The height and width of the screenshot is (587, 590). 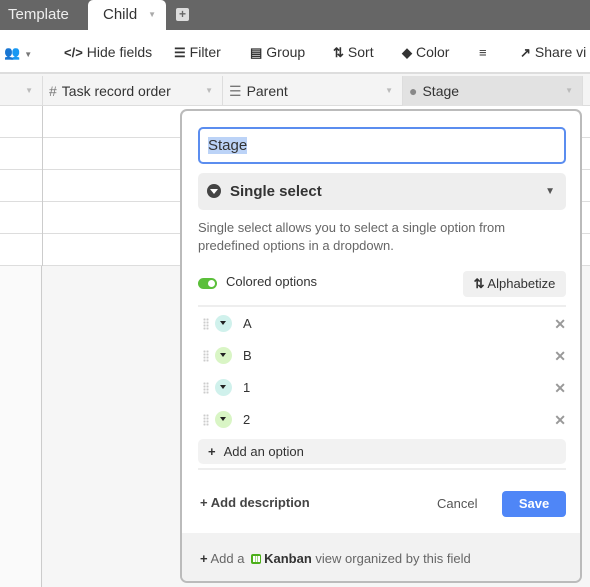 I want to click on sort-label: Sort, so click(x=360, y=52).